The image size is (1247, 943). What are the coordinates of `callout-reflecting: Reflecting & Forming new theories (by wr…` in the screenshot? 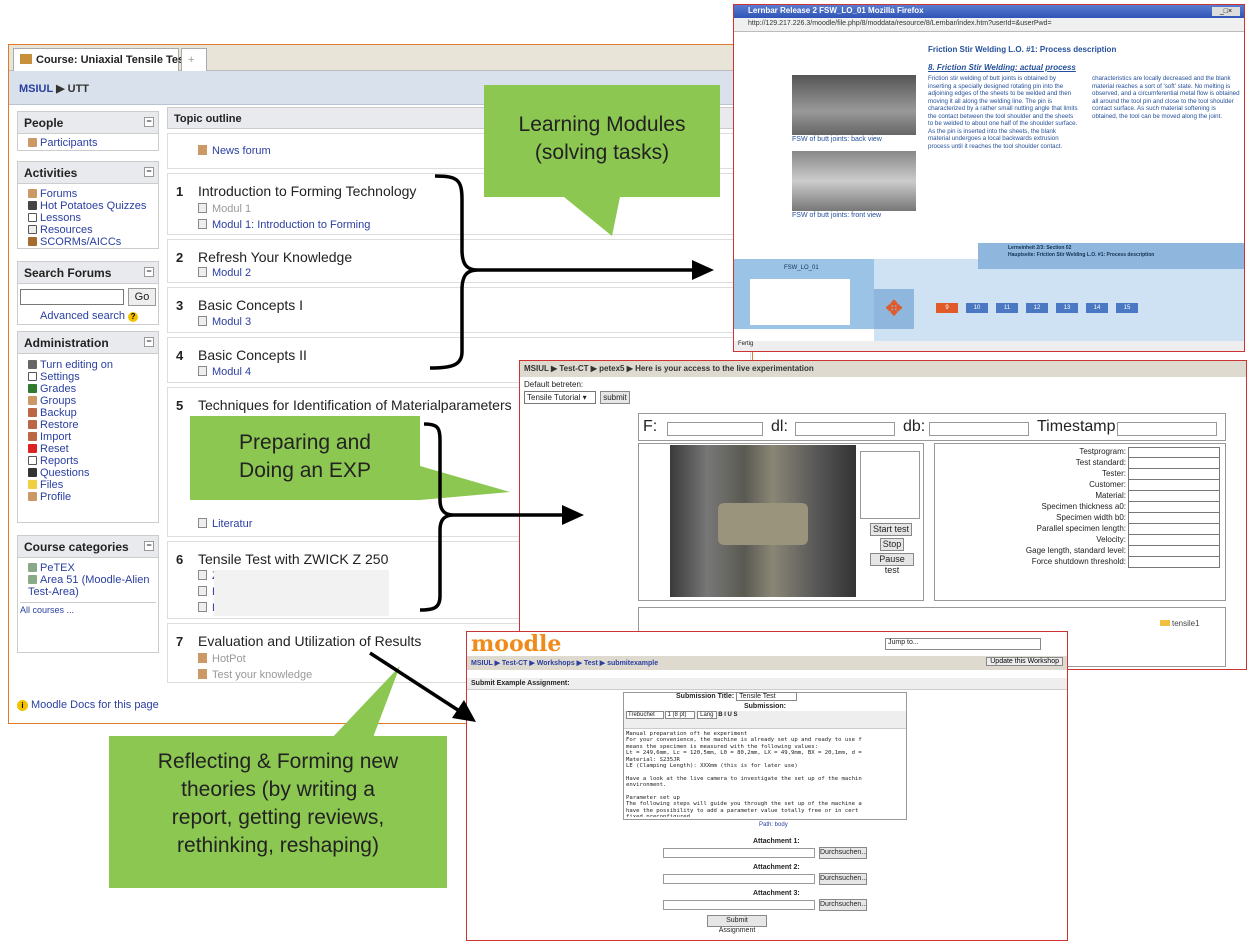 It's located at (278, 812).